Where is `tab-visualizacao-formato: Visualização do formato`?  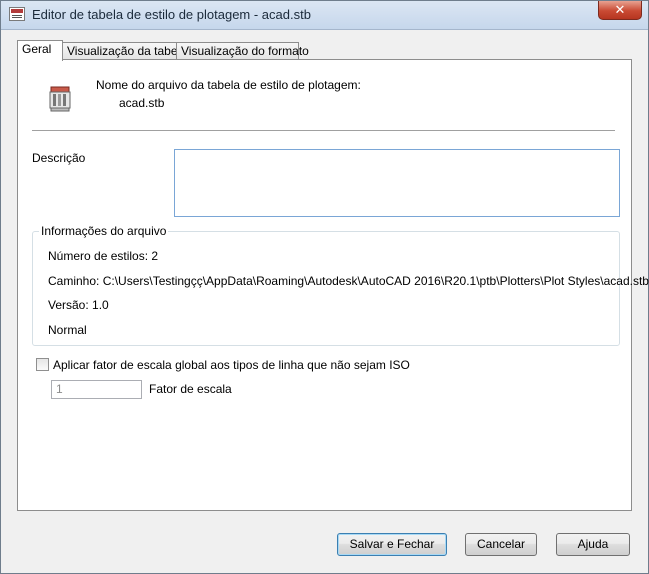 tab-visualizacao-formato: Visualização do formato is located at coordinates (242, 51).